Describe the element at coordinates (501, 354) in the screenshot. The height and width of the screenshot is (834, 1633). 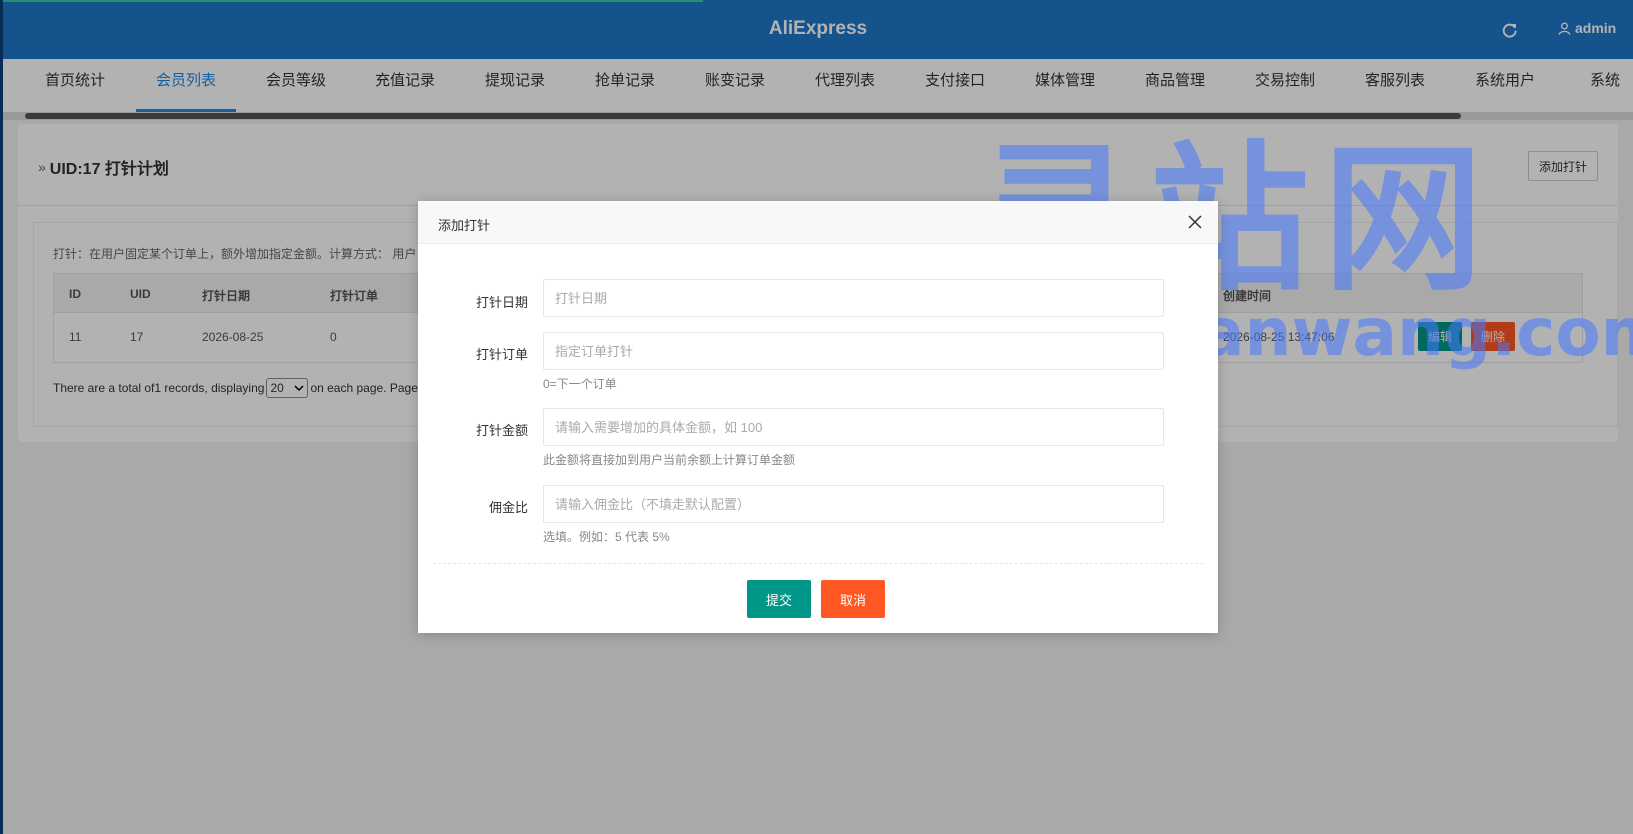
I see `order-label: 打针订单` at that location.